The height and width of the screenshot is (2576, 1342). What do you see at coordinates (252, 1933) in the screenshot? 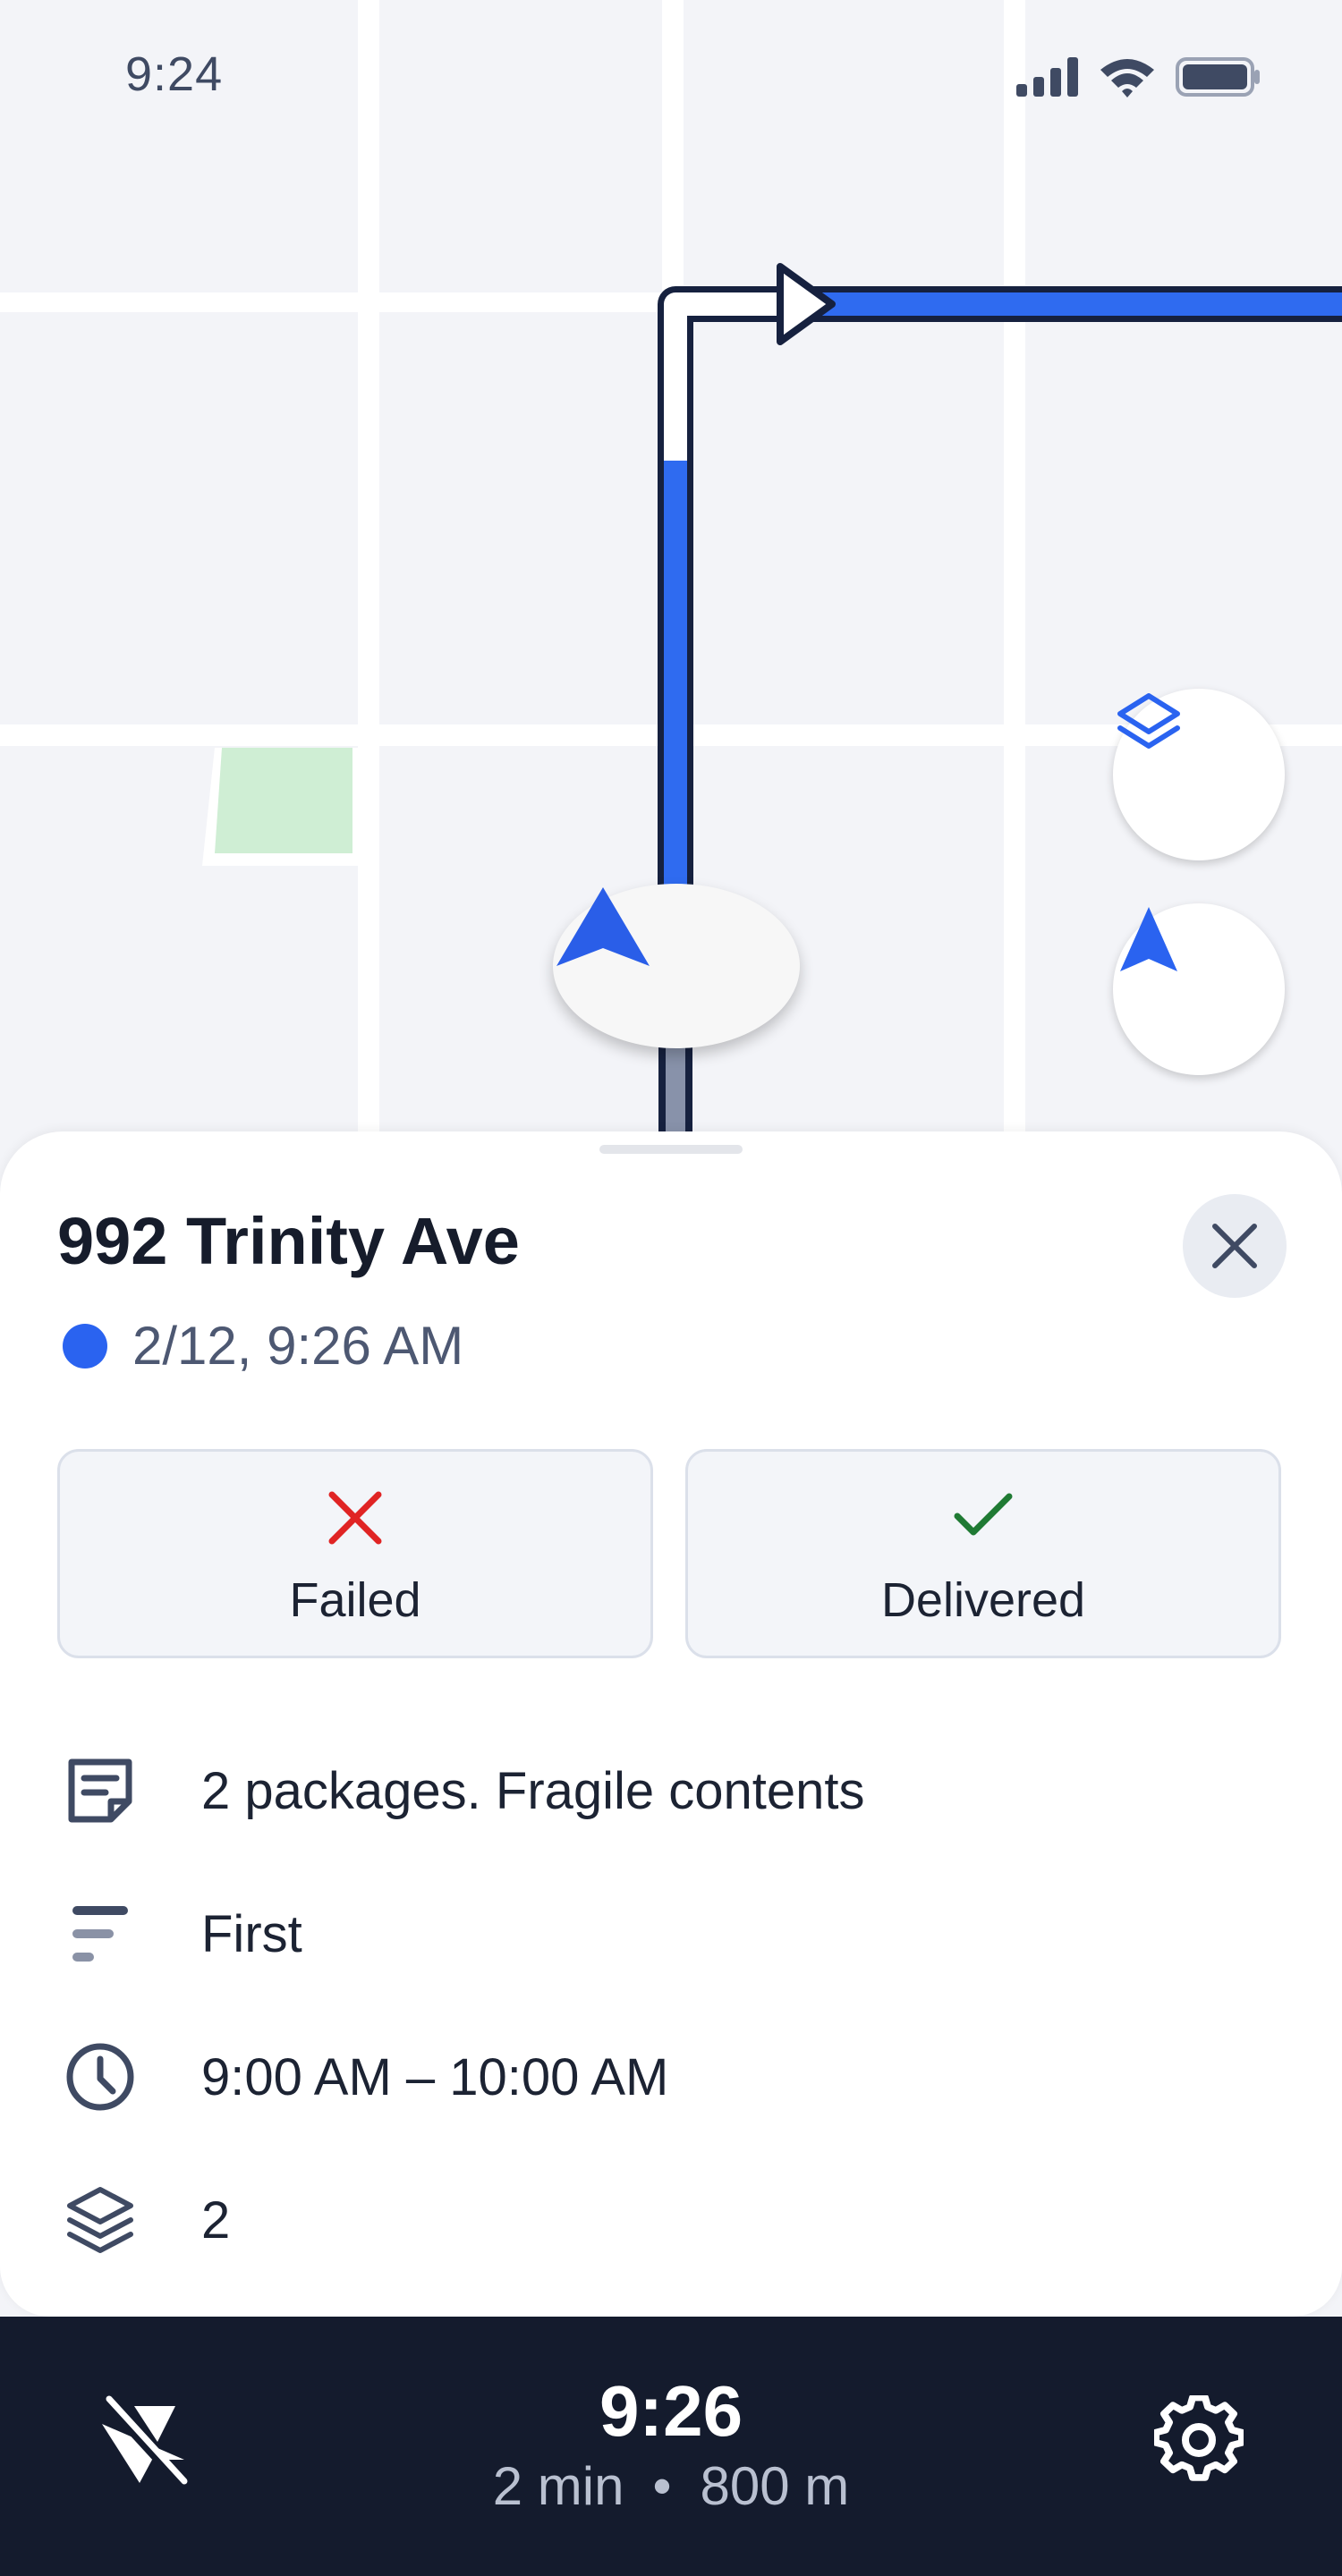
I see `priority-text: First` at bounding box center [252, 1933].